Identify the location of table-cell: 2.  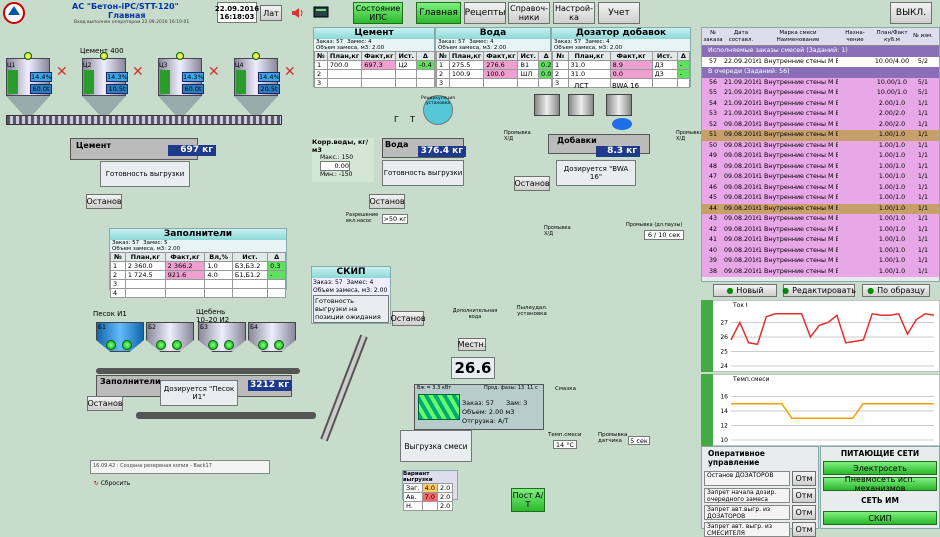
(118, 275).